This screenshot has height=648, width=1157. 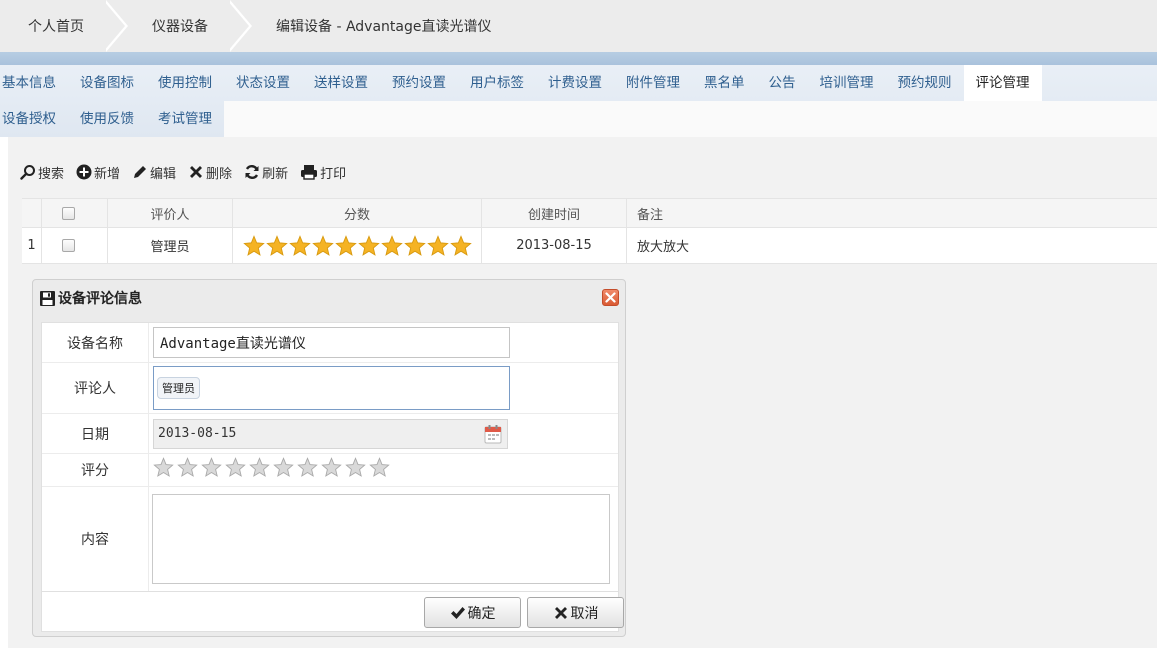 I want to click on dialog-close-button, so click(x=610, y=297).